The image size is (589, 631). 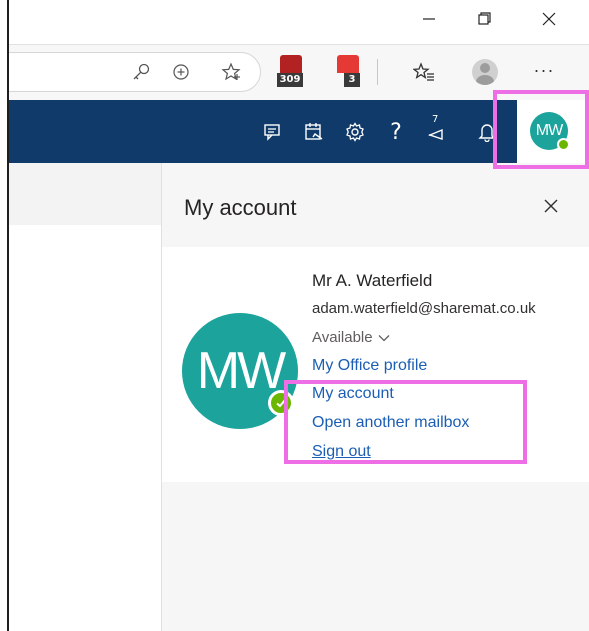 I want to click on outlook-header: ? 7, so click(x=299, y=131).